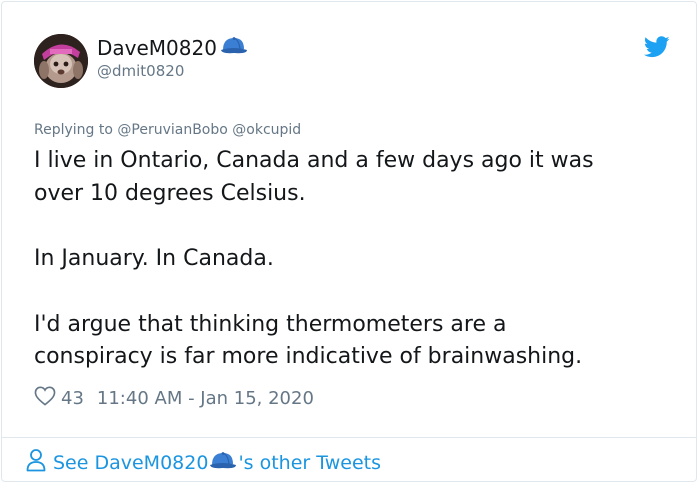 This screenshot has width=700, height=485. I want to click on mention-link: @PeruvianBobo, so click(172, 130).